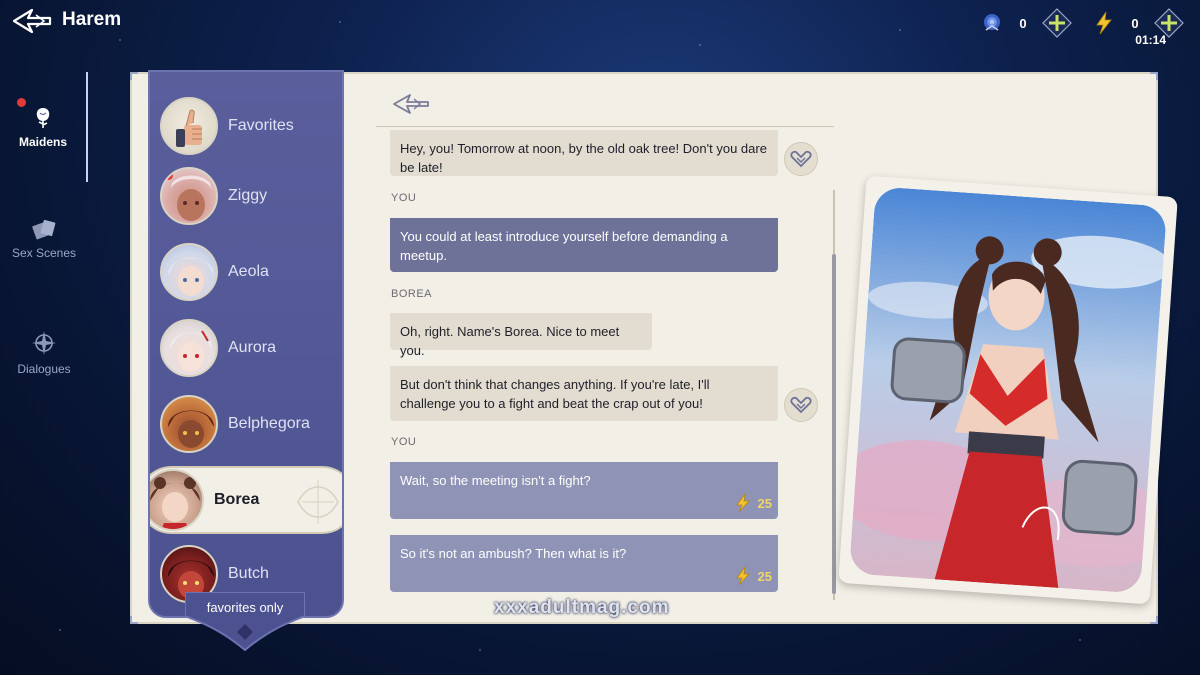  Describe the element at coordinates (1057, 23) in the screenshot. I see `add-roses-button` at that location.